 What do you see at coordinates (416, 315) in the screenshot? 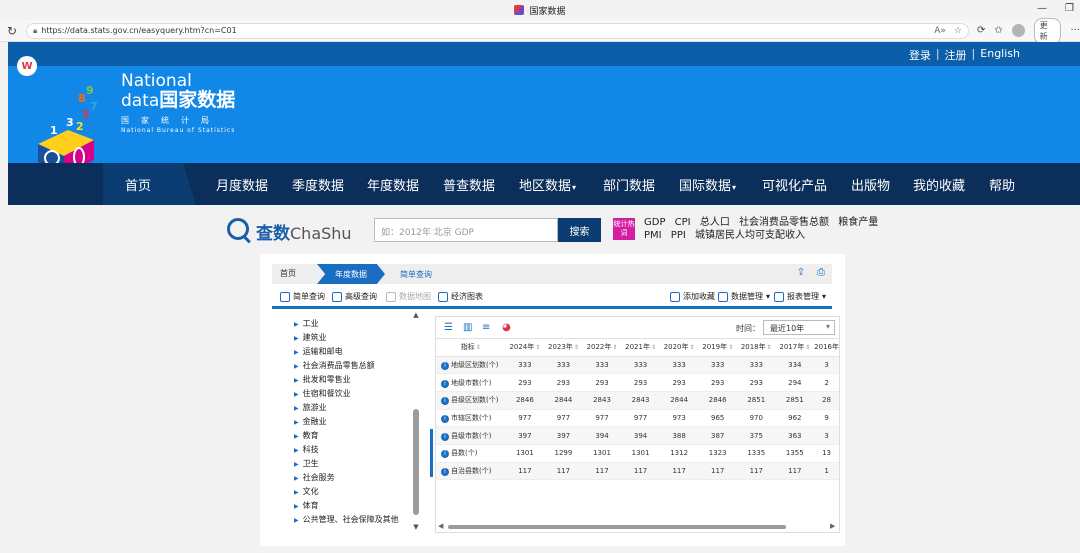
I see `scroll-up-icon: ▲` at bounding box center [416, 315].